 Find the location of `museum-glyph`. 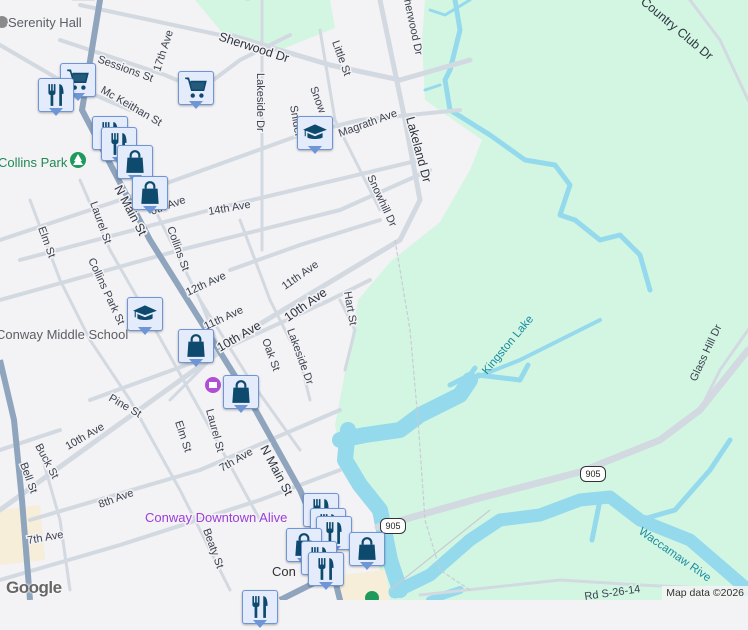

museum-glyph is located at coordinates (213, 385).